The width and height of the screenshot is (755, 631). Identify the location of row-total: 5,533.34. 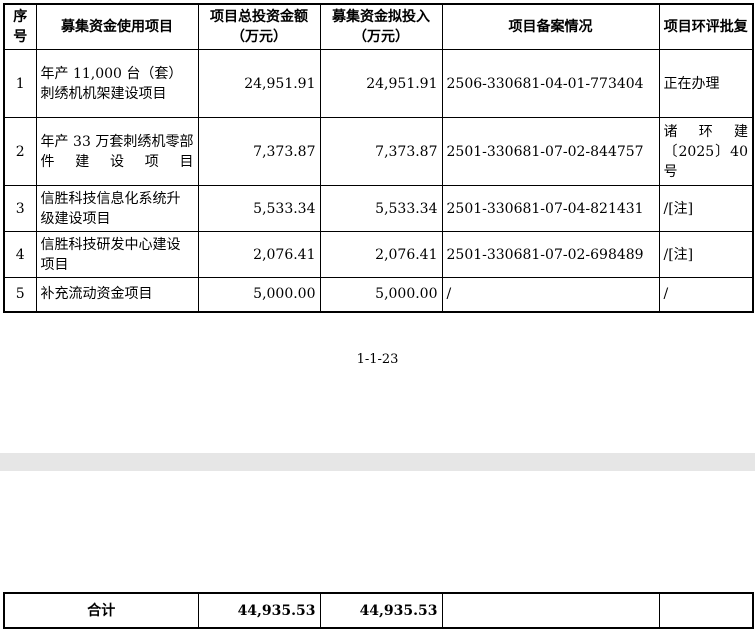
(259, 208).